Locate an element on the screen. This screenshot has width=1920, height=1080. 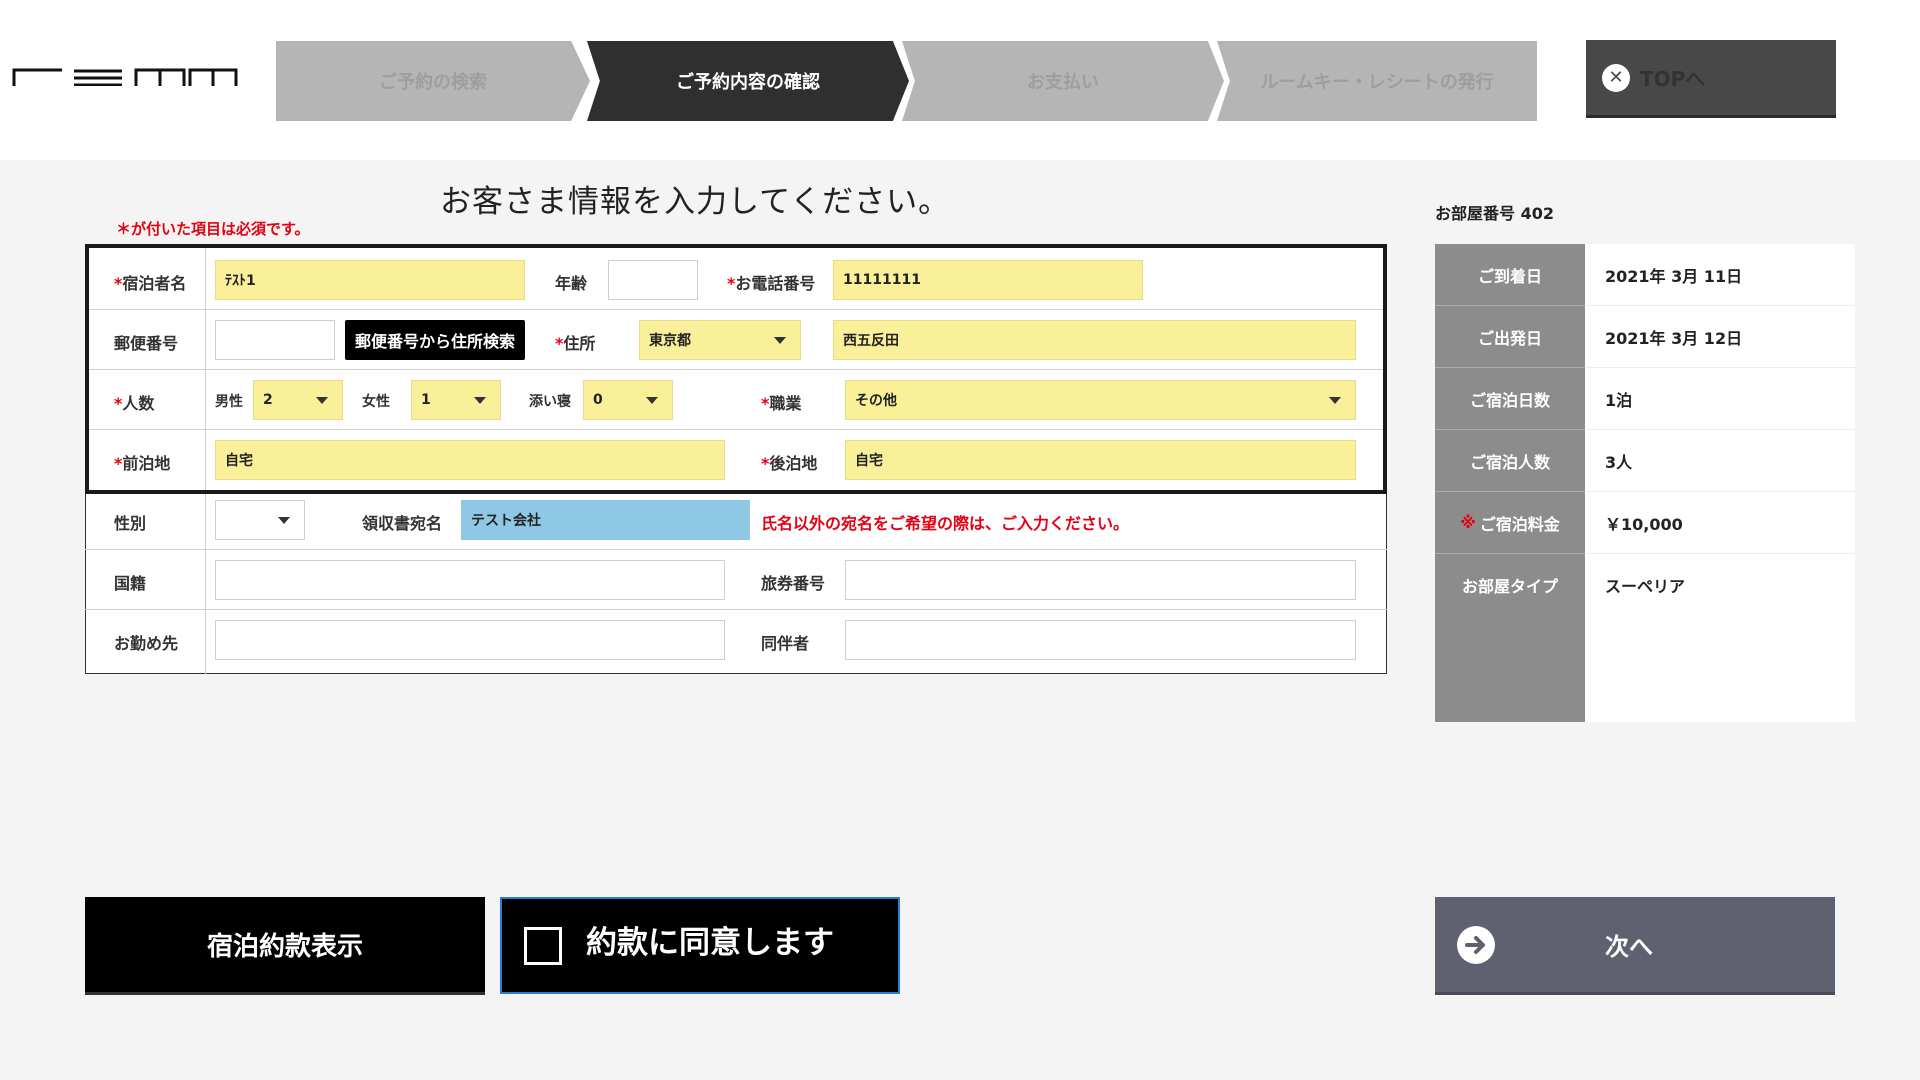
zip-input is located at coordinates (275, 340).